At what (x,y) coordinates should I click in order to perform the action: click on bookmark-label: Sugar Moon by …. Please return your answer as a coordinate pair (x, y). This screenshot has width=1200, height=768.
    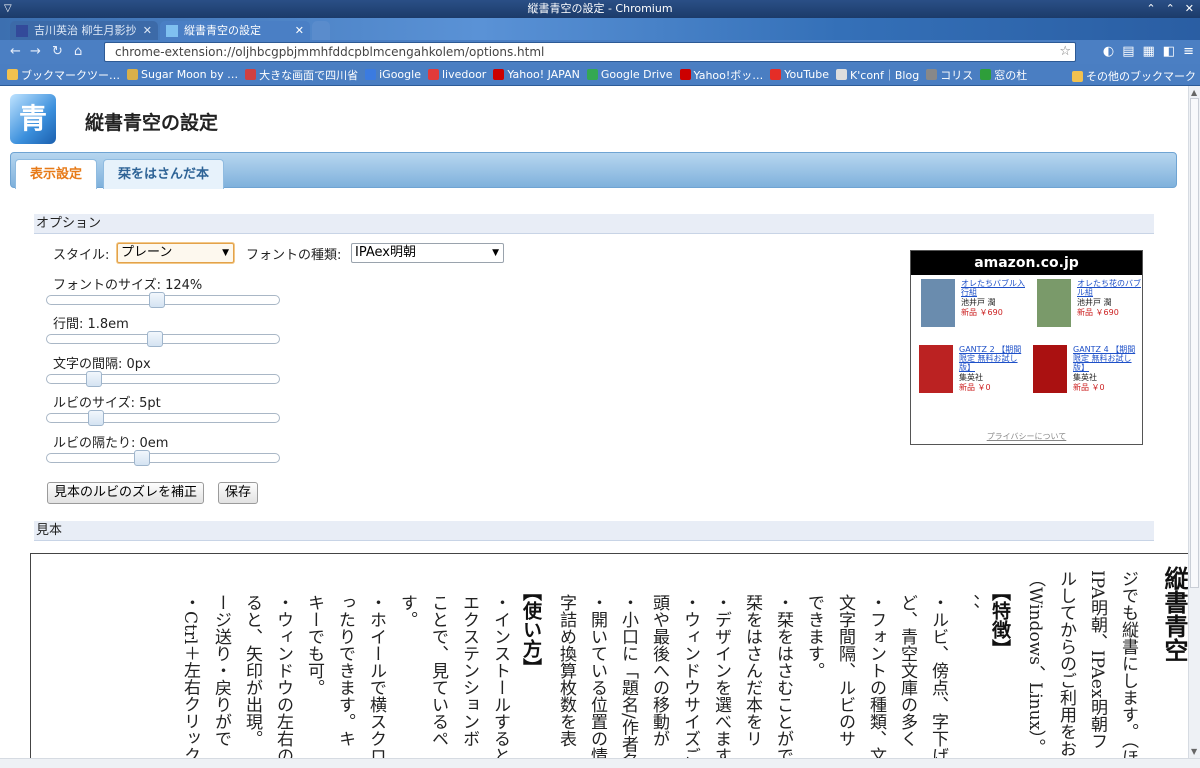
    Looking at the image, I should click on (190, 74).